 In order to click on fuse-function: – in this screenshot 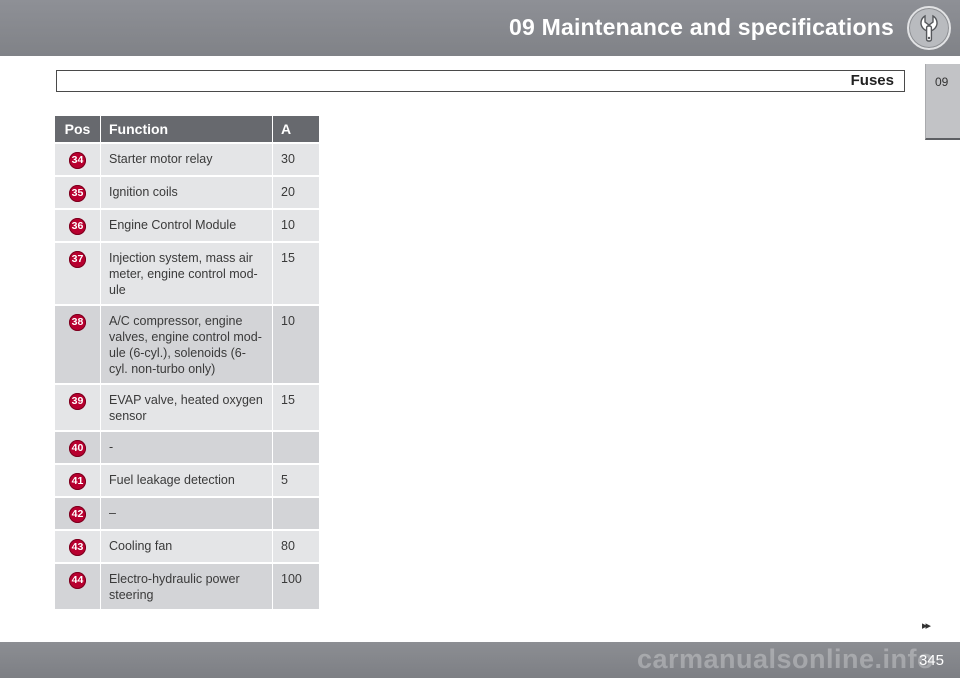, I will do `click(187, 512)`.